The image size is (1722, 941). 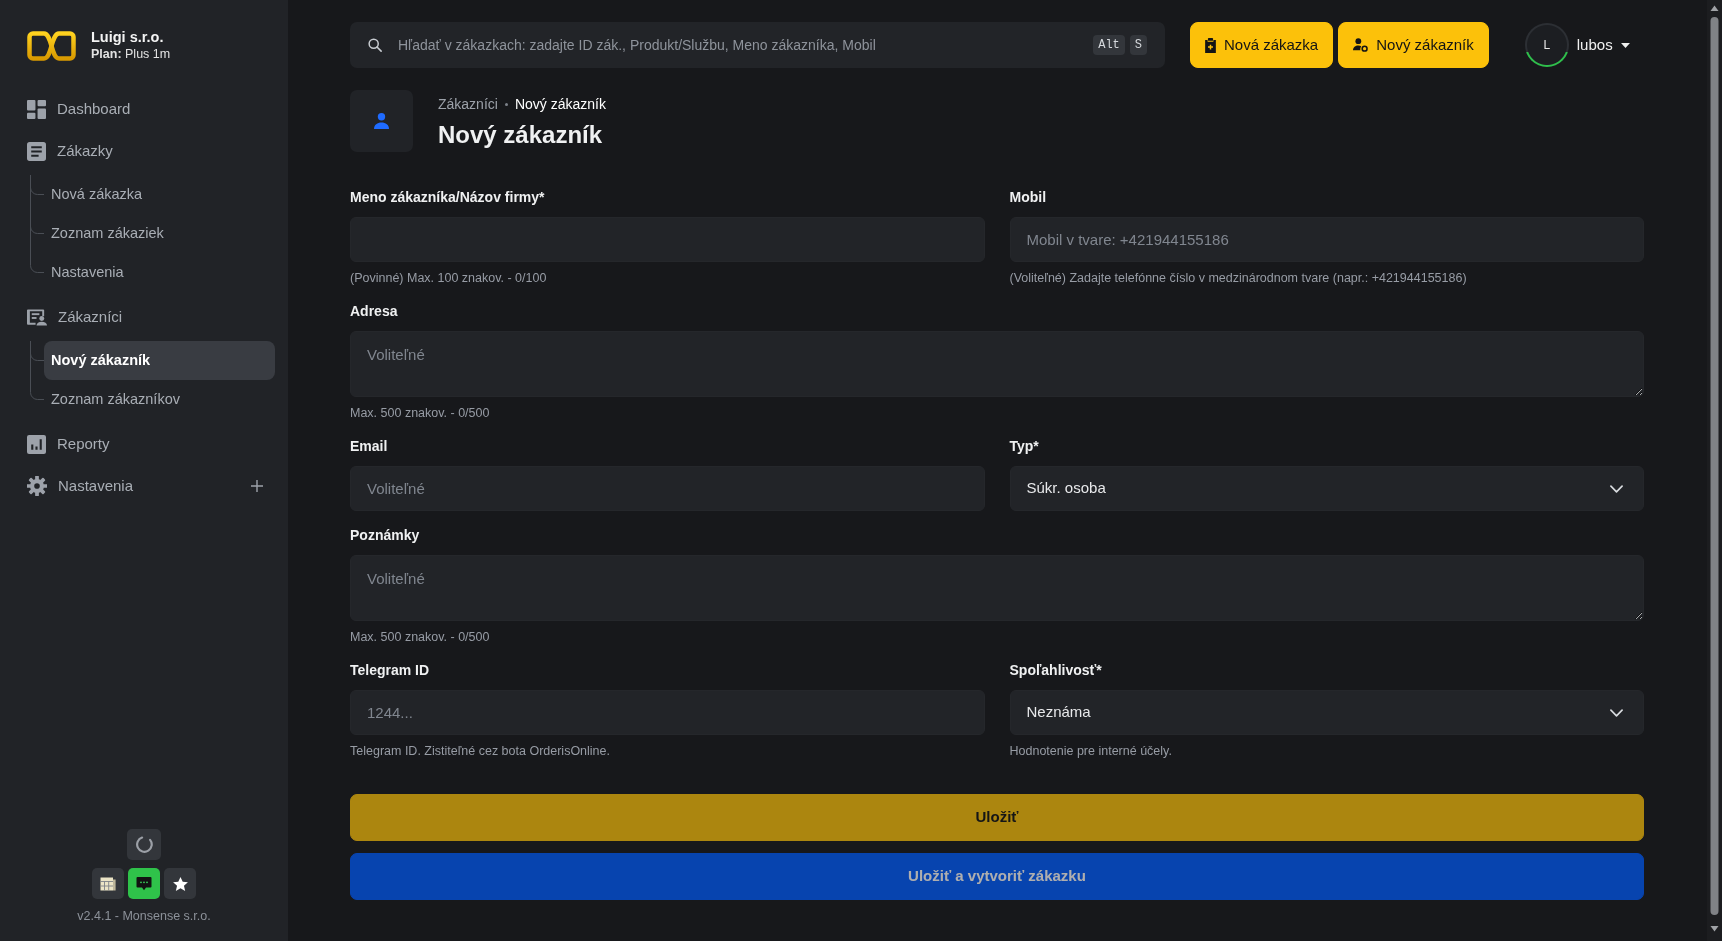 What do you see at coordinates (1625, 45) in the screenshot?
I see `caret-icon` at bounding box center [1625, 45].